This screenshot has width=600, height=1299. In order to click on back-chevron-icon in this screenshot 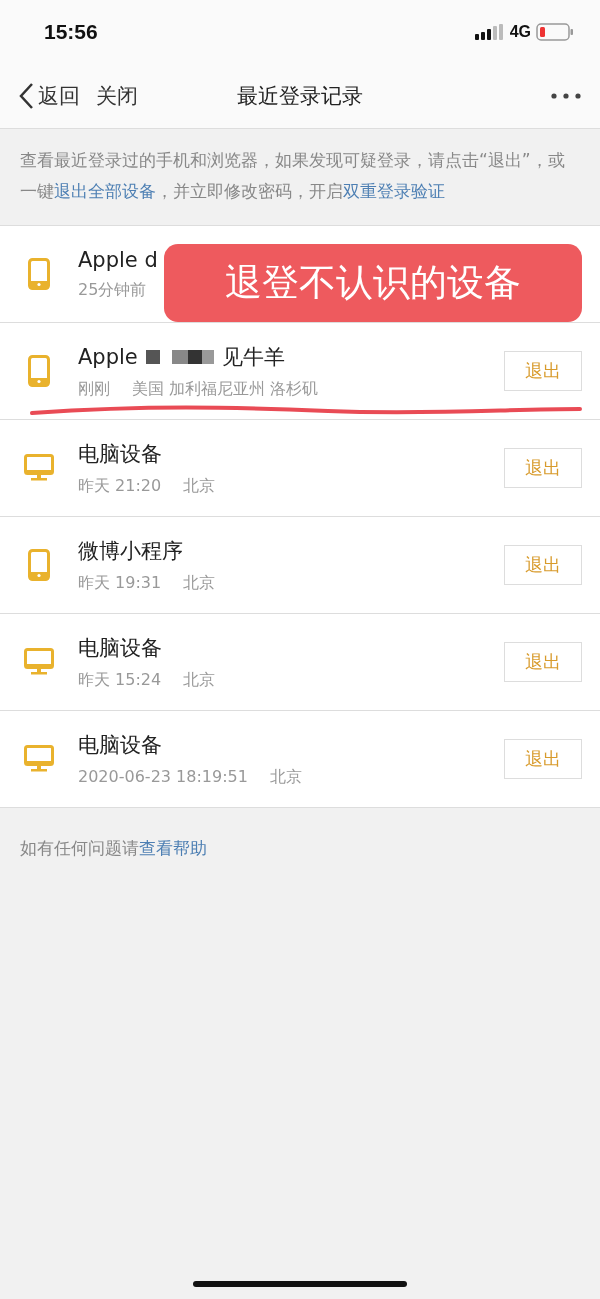, I will do `click(26, 96)`.